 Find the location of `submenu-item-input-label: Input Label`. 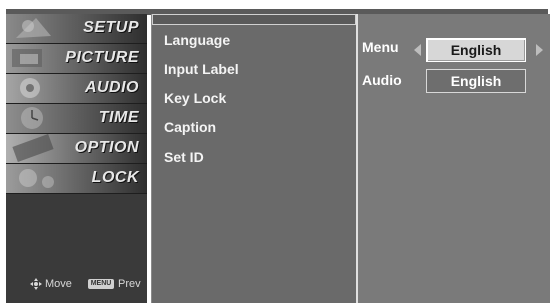

submenu-item-input-label: Input Label is located at coordinates (201, 69).